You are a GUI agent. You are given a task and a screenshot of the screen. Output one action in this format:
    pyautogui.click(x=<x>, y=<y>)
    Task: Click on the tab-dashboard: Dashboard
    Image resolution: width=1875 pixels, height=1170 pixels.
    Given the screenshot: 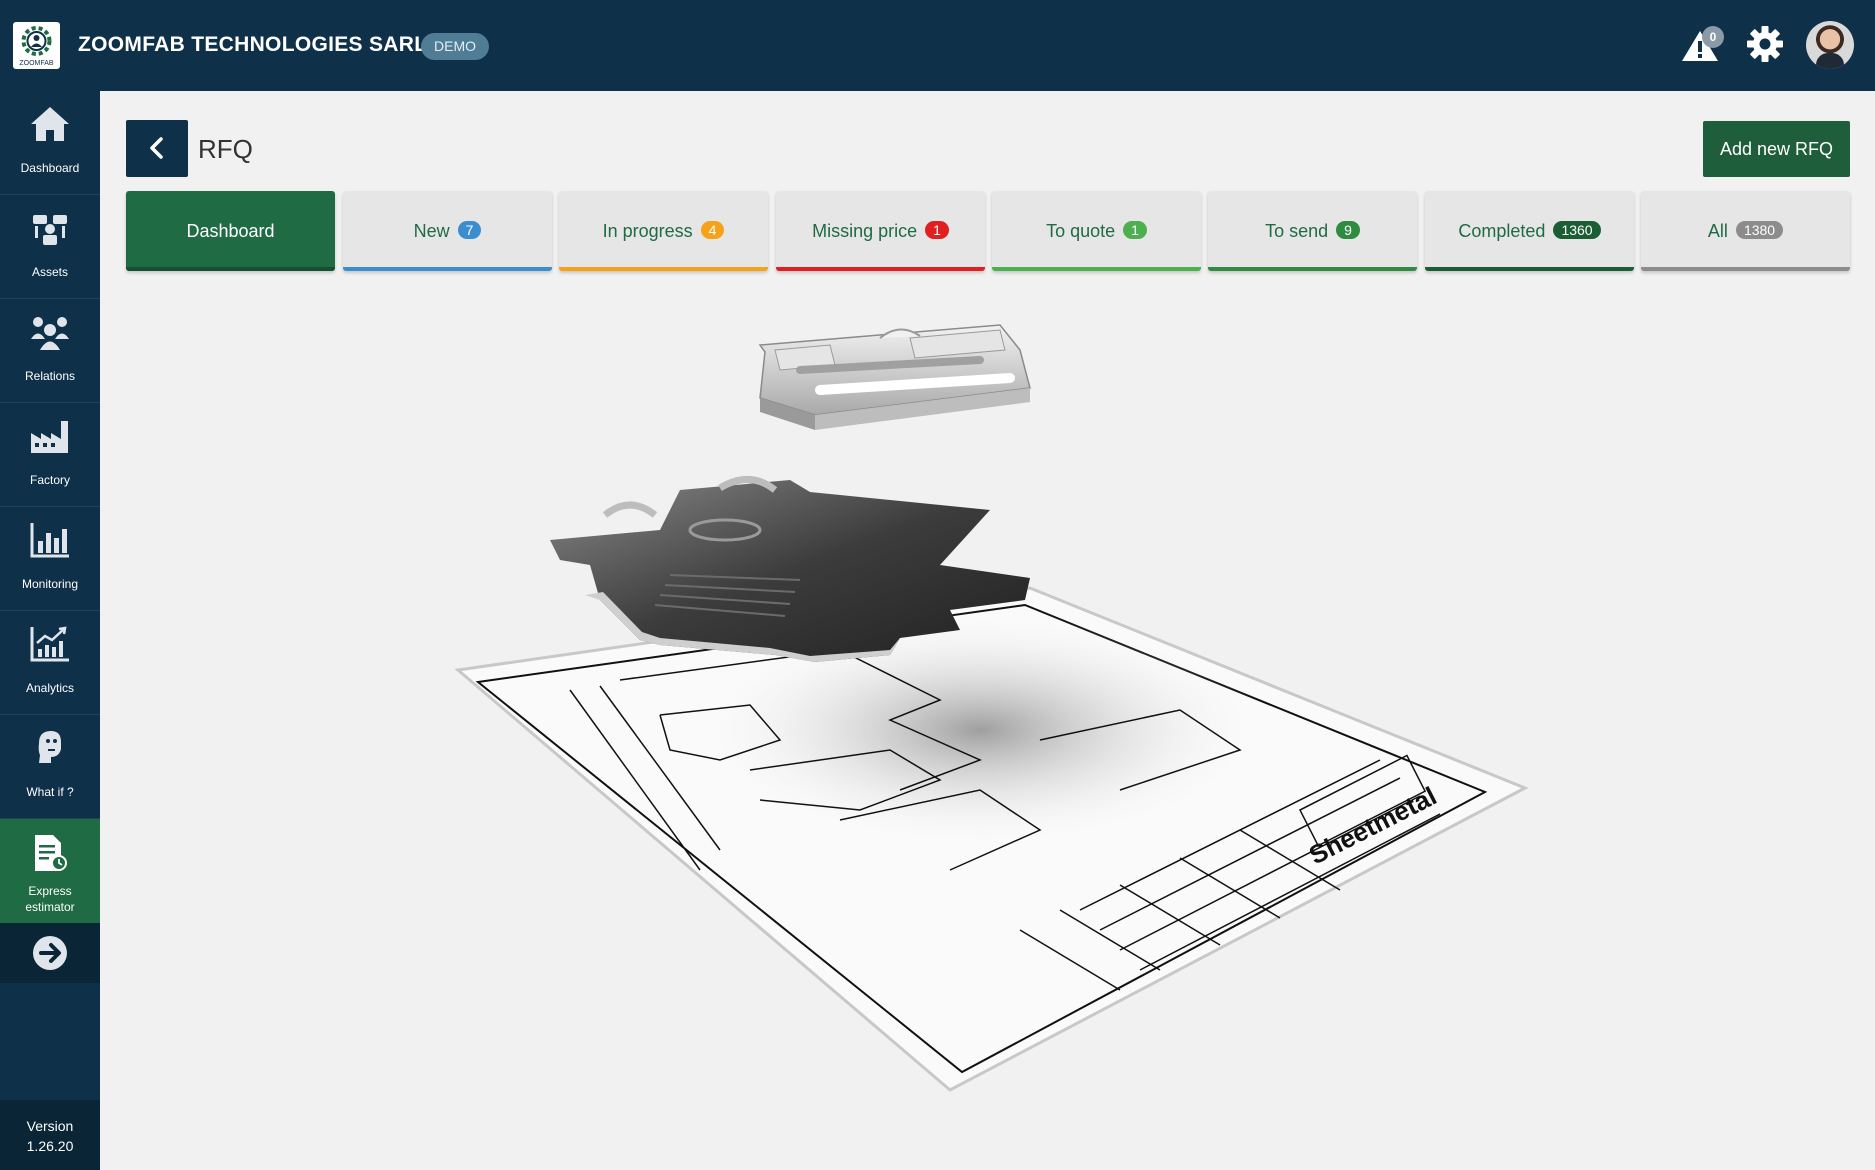 What is the action you would take?
    pyautogui.click(x=230, y=231)
    